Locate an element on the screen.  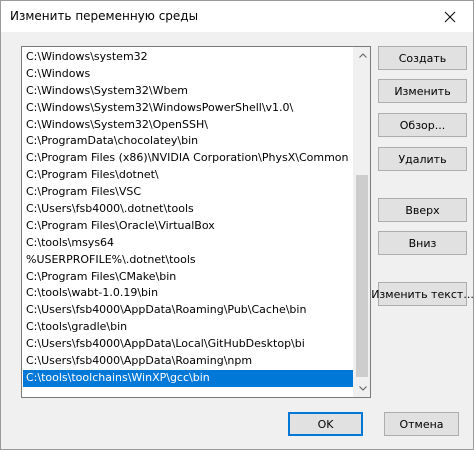
chevron-up-icon is located at coordinates (362, 55).